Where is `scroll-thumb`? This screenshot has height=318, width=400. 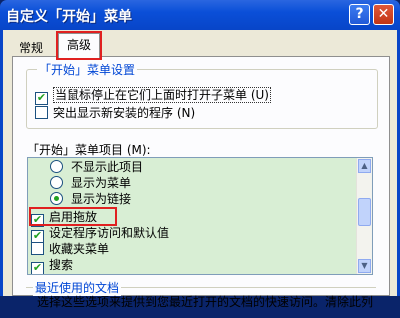
scroll-thumb is located at coordinates (364, 212).